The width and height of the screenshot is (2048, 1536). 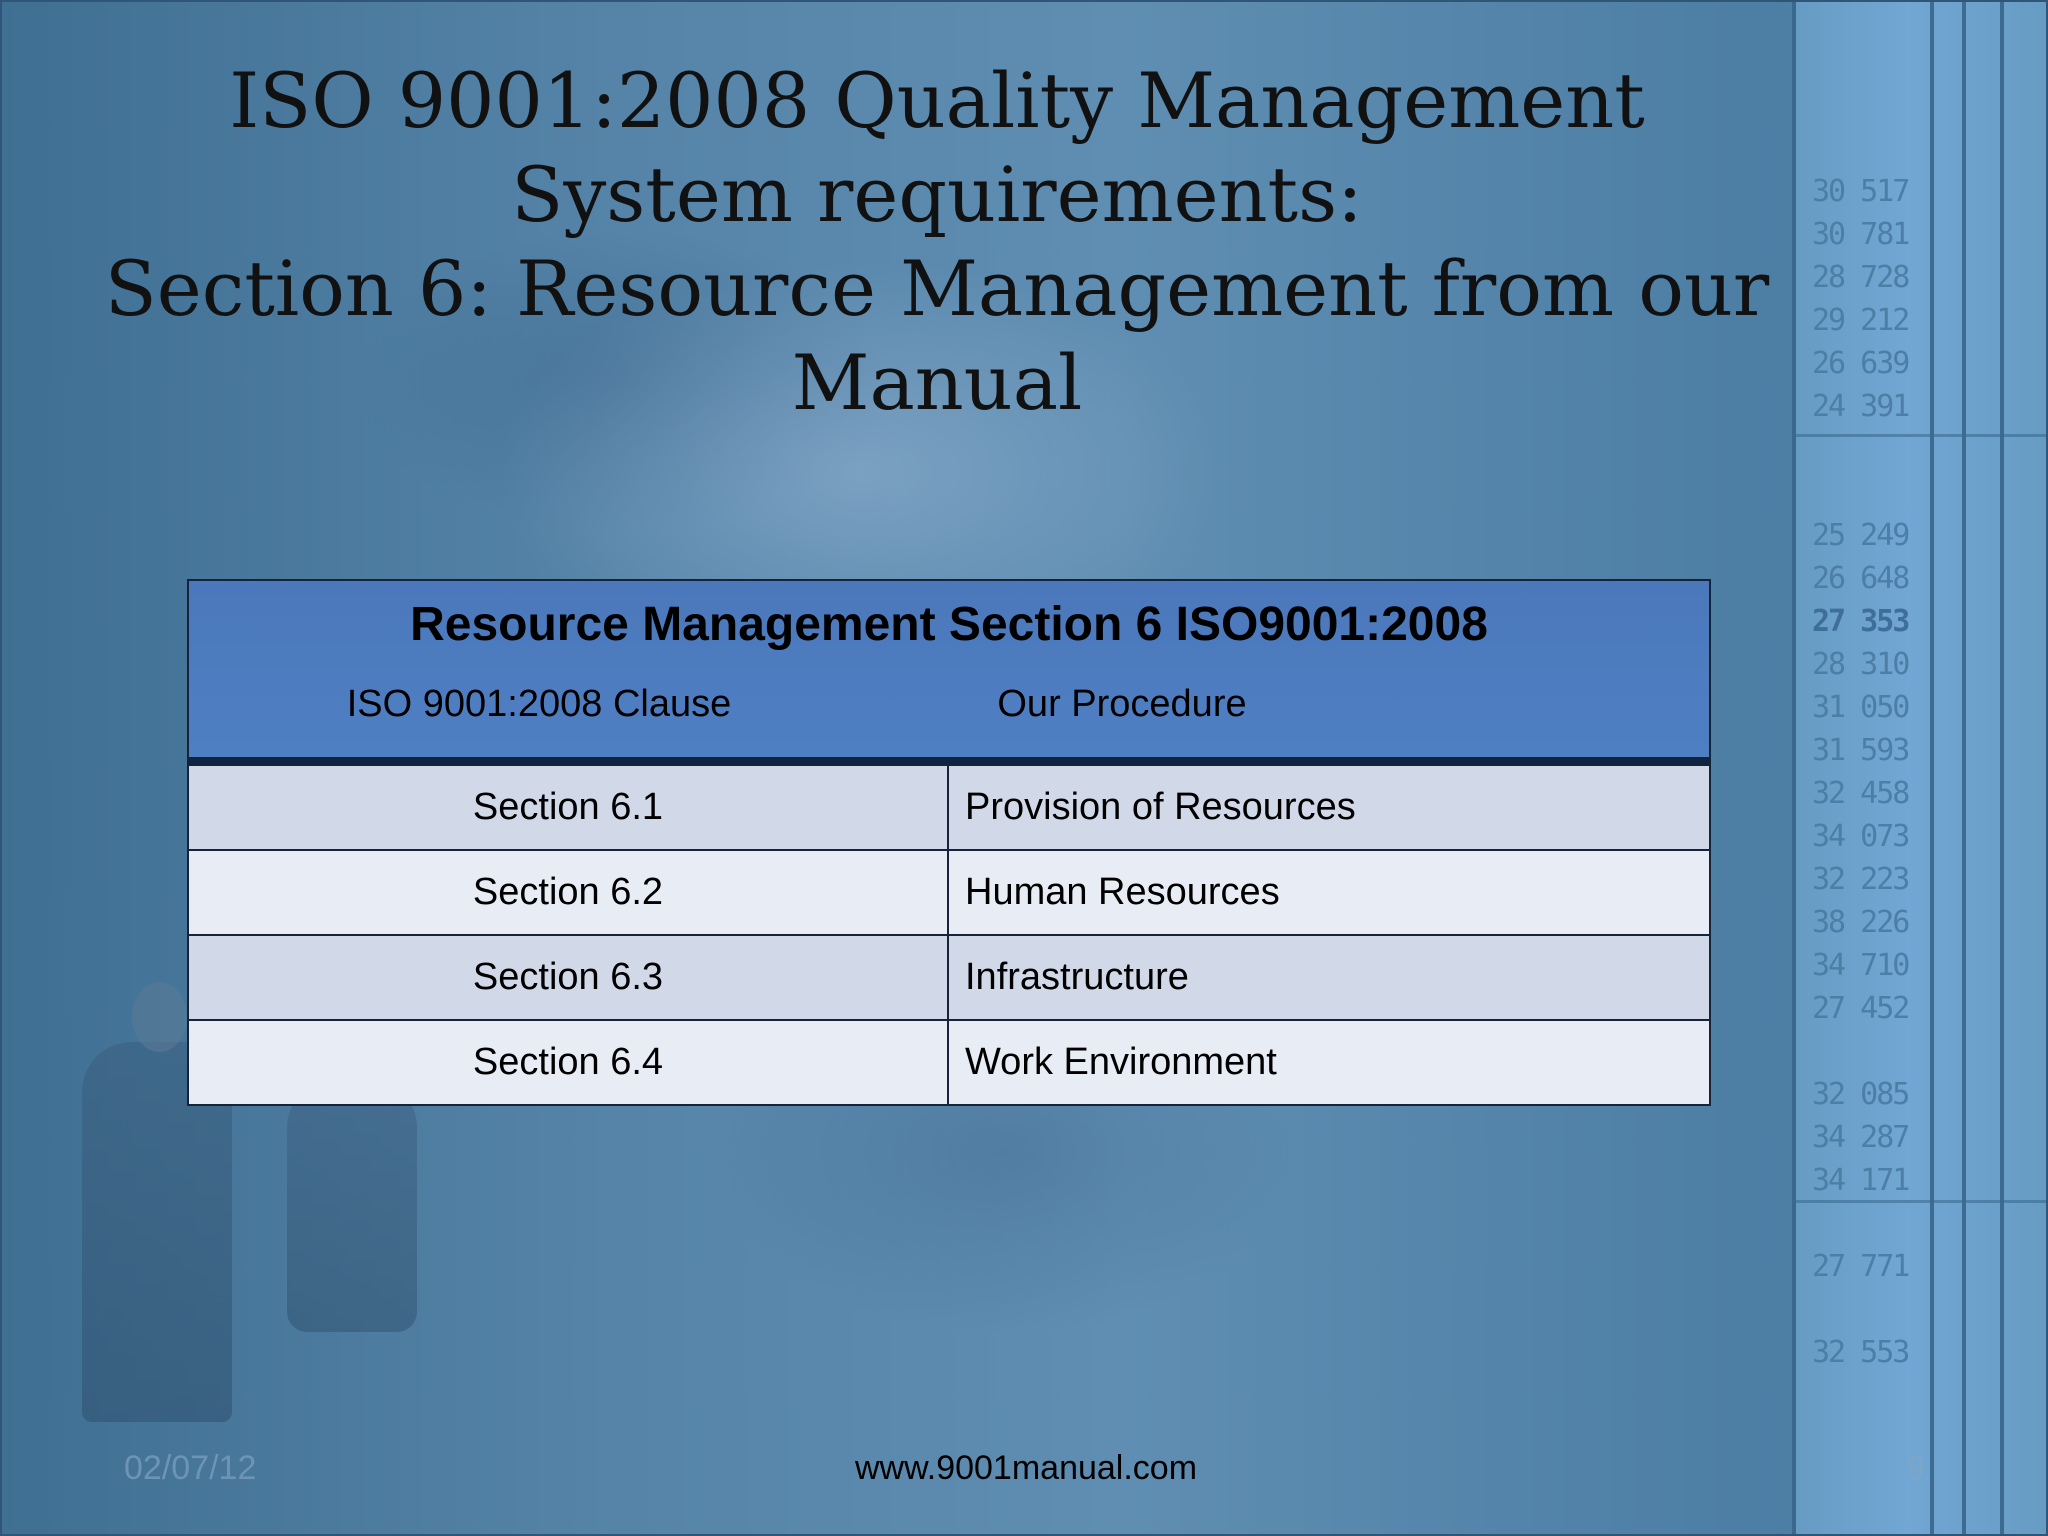 I want to click on table-row: Section 6.4 Work Environment, so click(x=949, y=1061).